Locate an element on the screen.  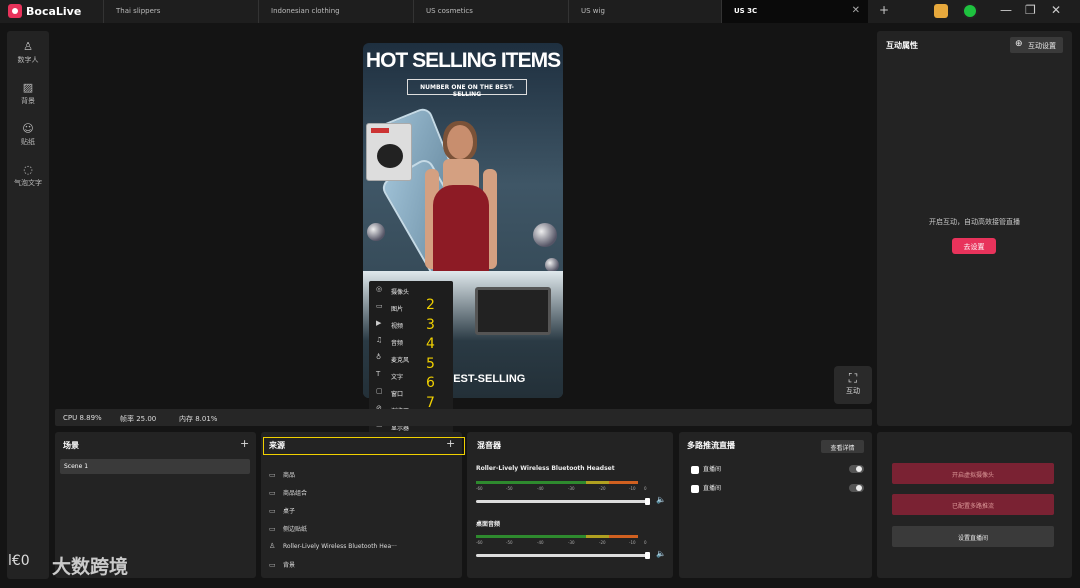
camera-icon: ◎ is located at coordinates (379, 289).